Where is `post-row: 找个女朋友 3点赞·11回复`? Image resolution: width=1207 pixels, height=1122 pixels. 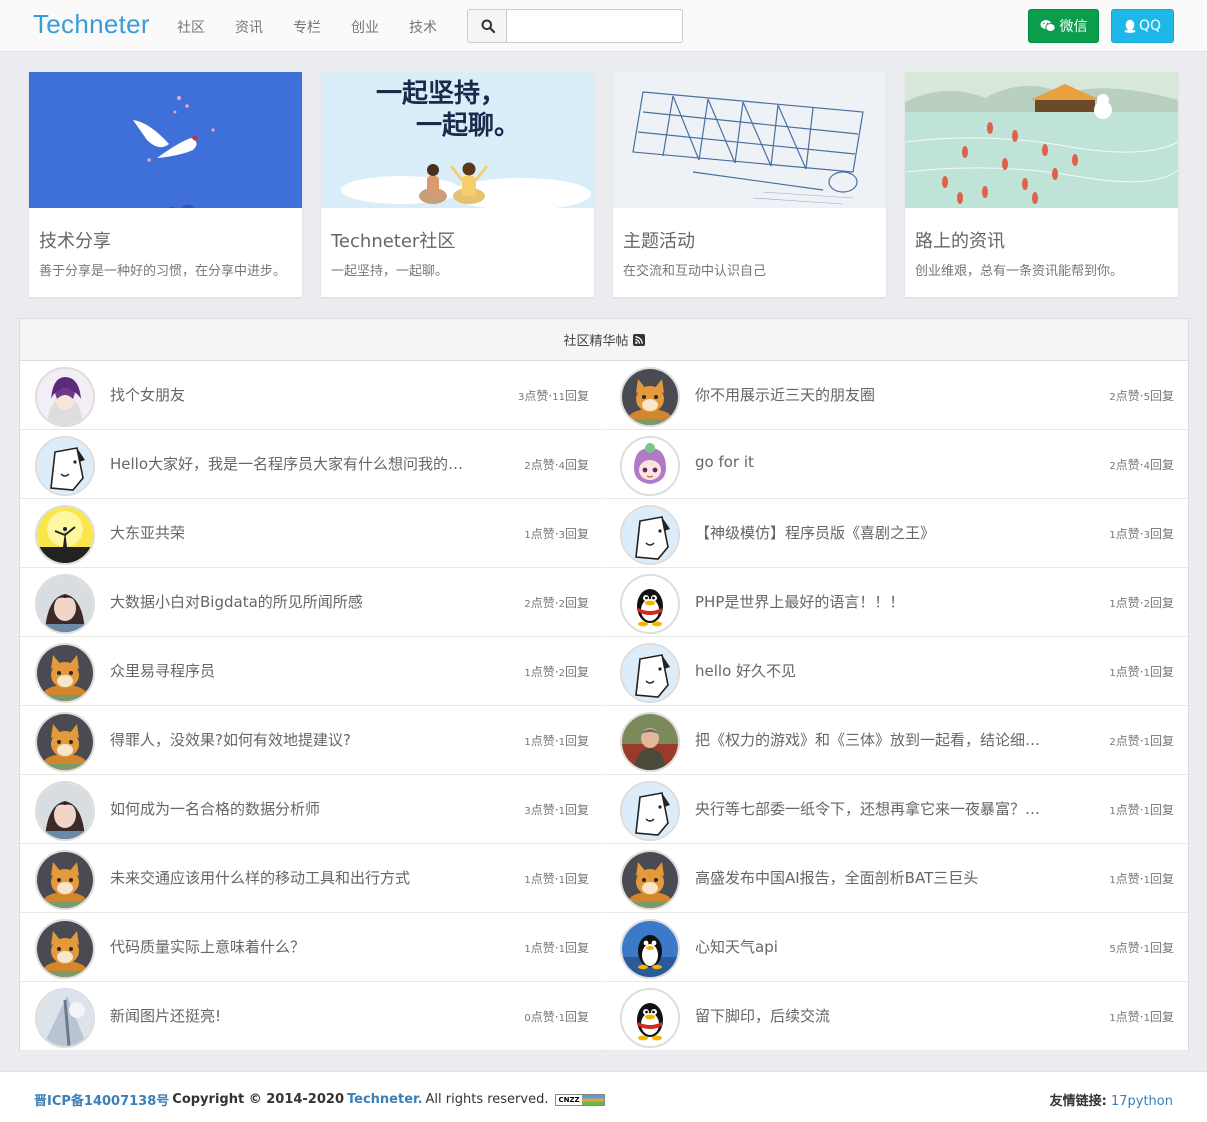 post-row: 找个女朋友 3点赞·11回复 is located at coordinates (312, 395).